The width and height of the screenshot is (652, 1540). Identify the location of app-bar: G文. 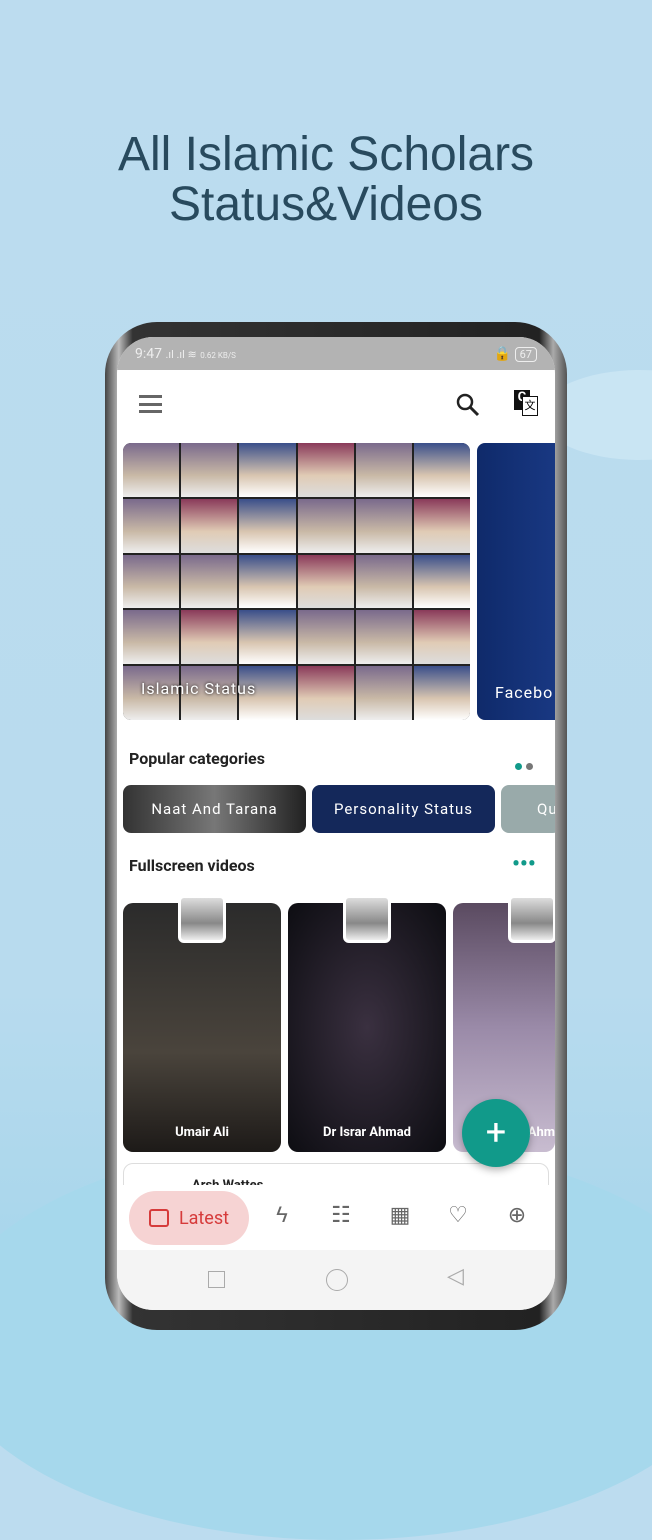
(336, 405).